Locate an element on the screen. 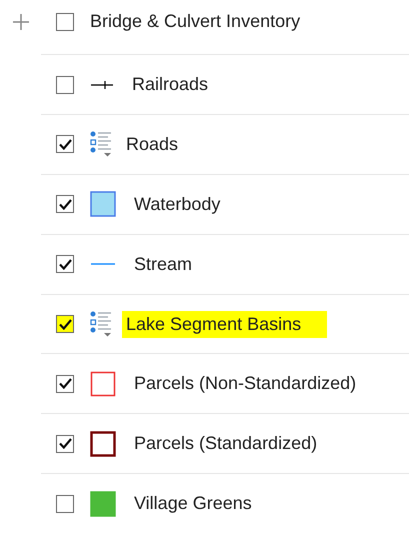 The width and height of the screenshot is (409, 533). layer-label: Lake Segment Basins is located at coordinates (225, 324).